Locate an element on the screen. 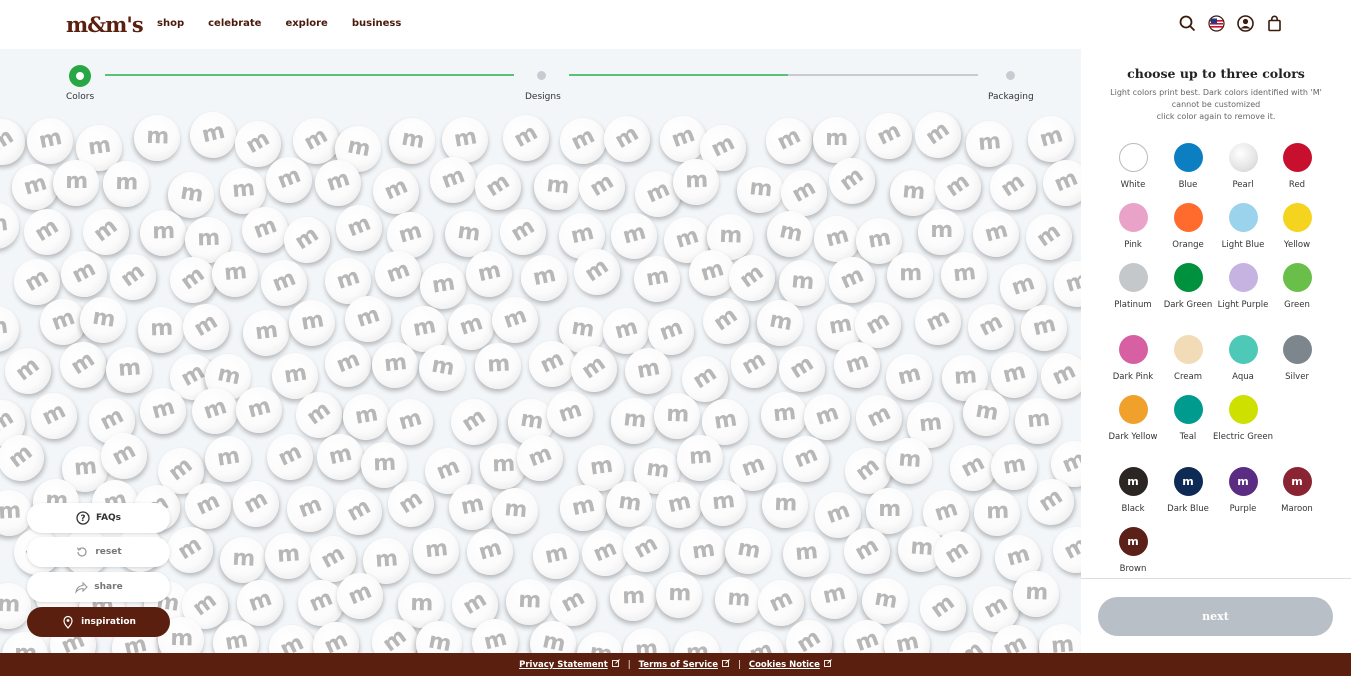 This screenshot has height=682, width=1351. color-swatch-red: Red is located at coordinates (1297, 167).